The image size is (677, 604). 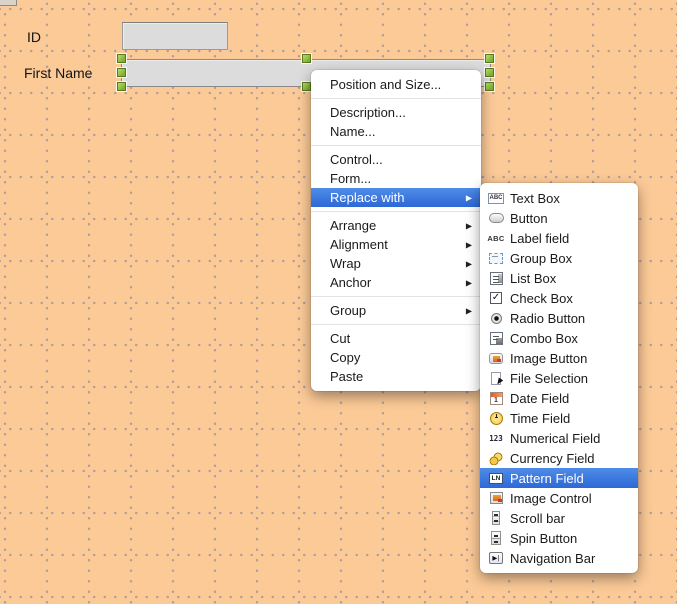 I want to click on scroll-bar-icon, so click(x=496, y=518).